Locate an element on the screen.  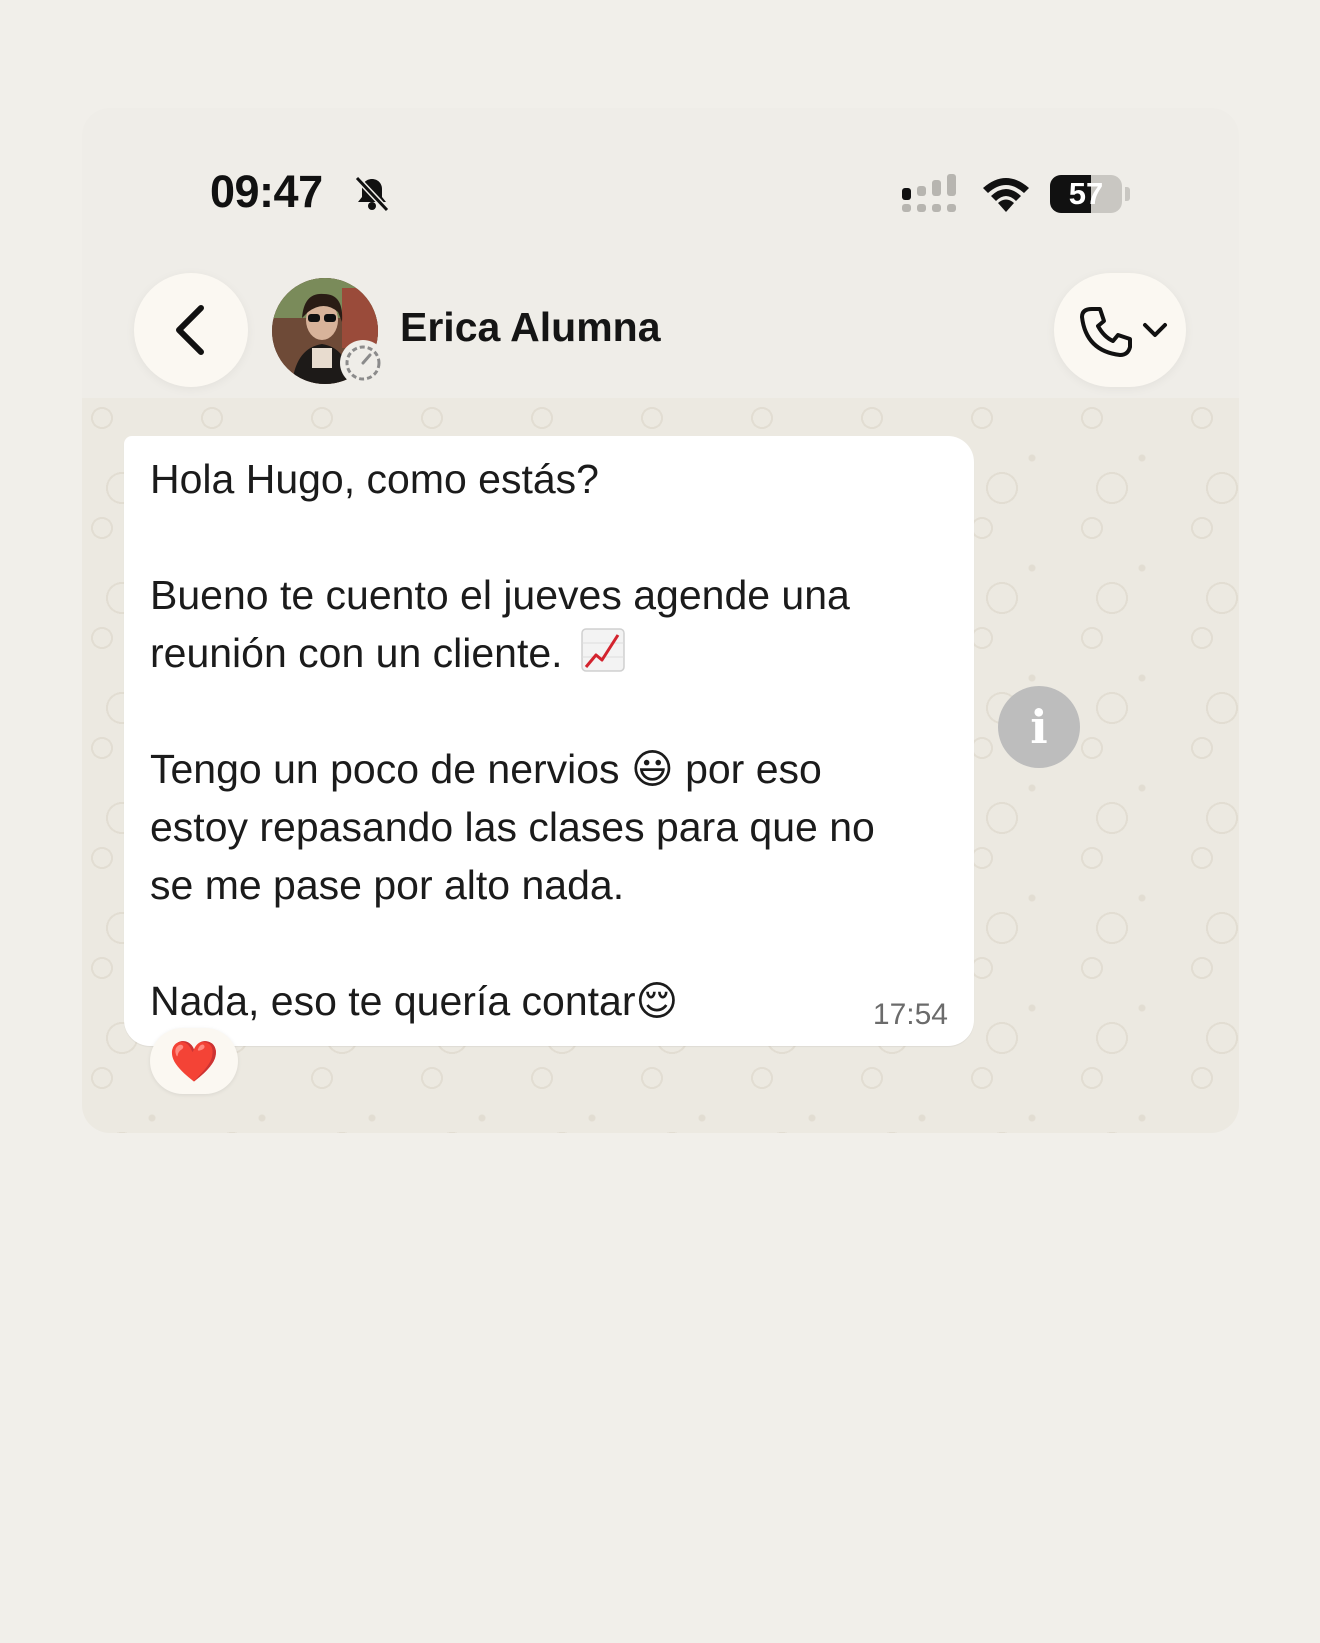
message-line-wrapper: reunión con un cliente. is located at coordinates (549, 653).